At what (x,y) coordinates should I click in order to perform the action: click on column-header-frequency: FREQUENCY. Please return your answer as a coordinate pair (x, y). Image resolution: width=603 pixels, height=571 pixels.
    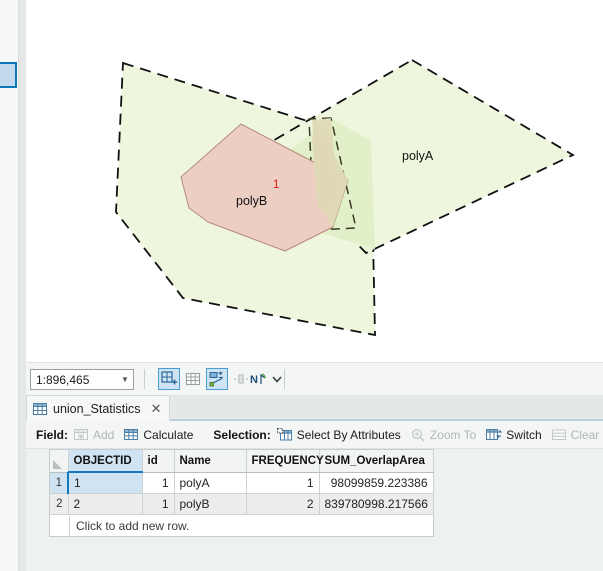
    Looking at the image, I should click on (285, 461).